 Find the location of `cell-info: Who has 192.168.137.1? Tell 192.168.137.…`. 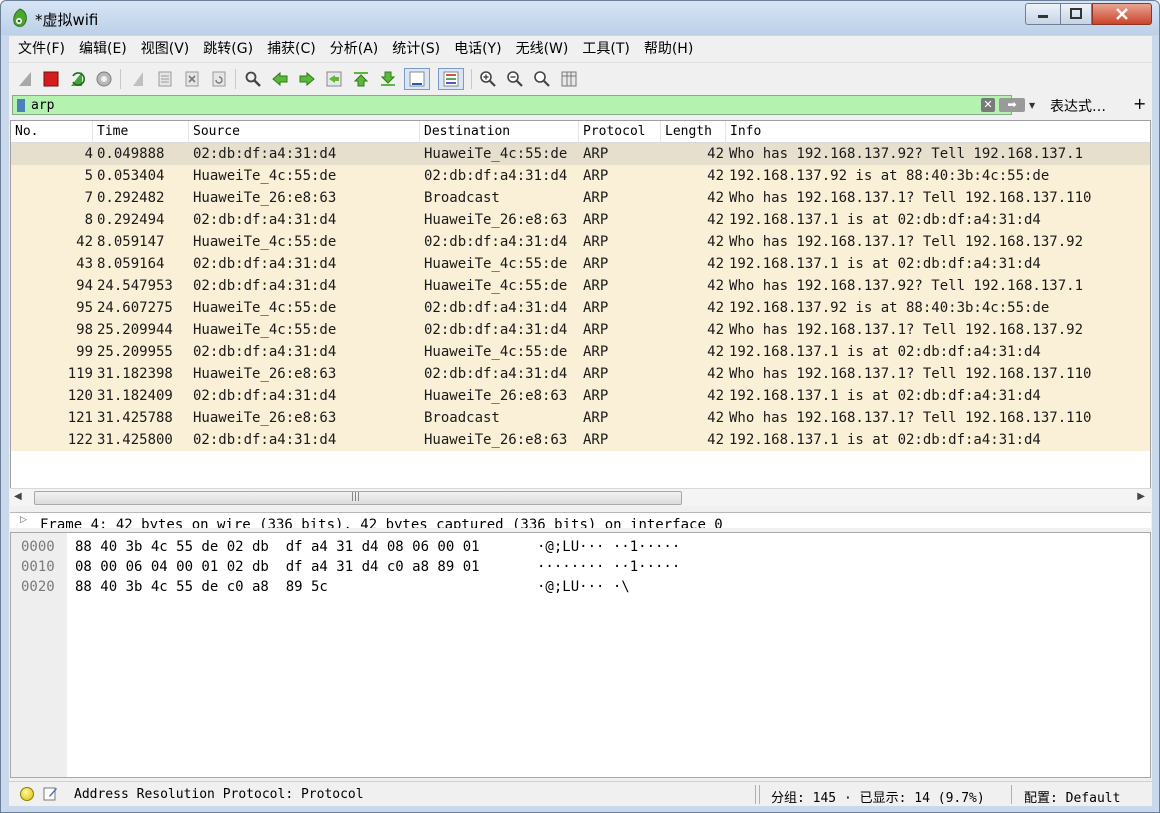

cell-info: Who has 192.168.137.1? Tell 192.168.137.… is located at coordinates (910, 418).